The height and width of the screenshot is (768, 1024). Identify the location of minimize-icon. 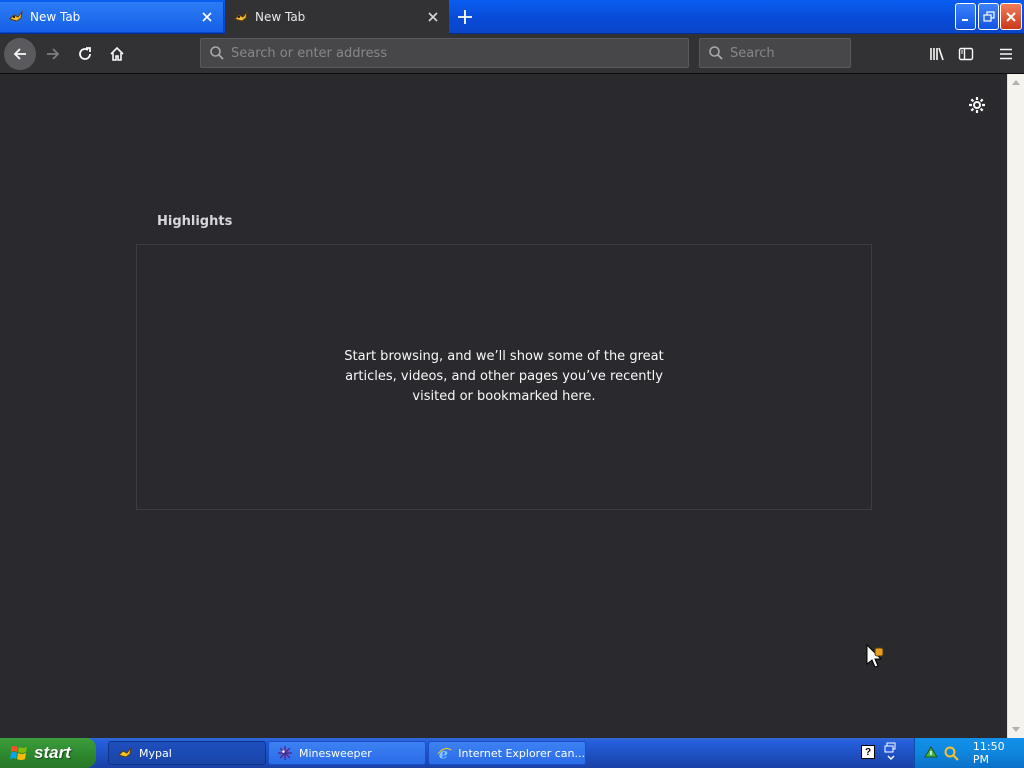
(964, 19).